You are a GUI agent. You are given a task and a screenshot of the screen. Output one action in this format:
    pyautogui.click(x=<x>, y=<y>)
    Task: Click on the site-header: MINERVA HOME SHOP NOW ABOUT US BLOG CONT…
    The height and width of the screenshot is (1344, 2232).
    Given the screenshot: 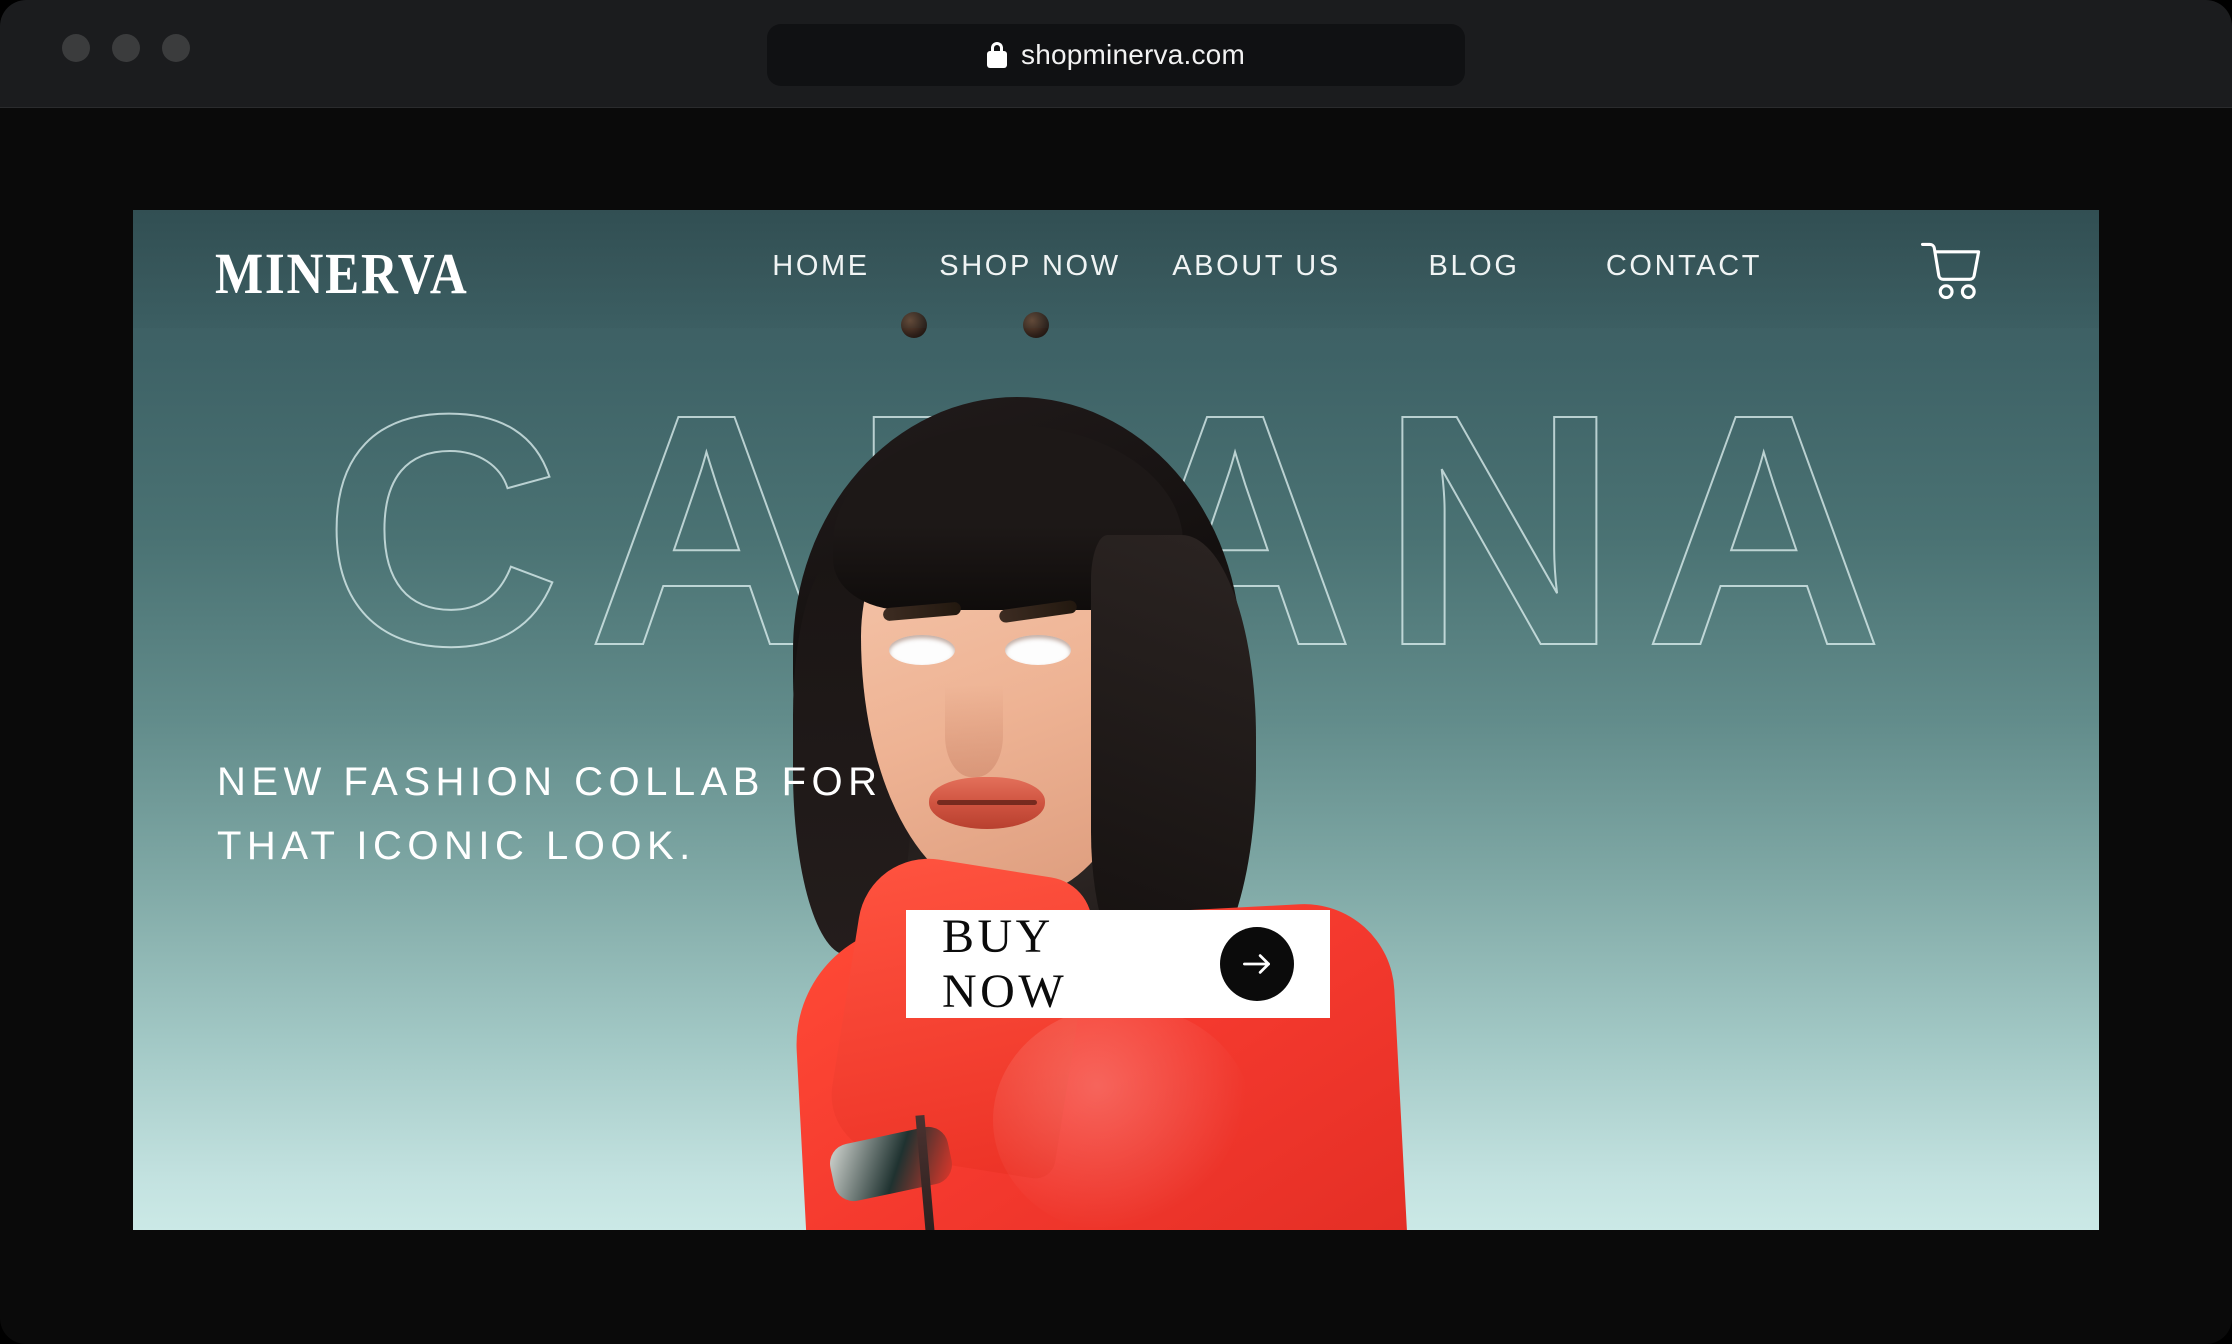 What is the action you would take?
    pyautogui.click(x=1116, y=269)
    